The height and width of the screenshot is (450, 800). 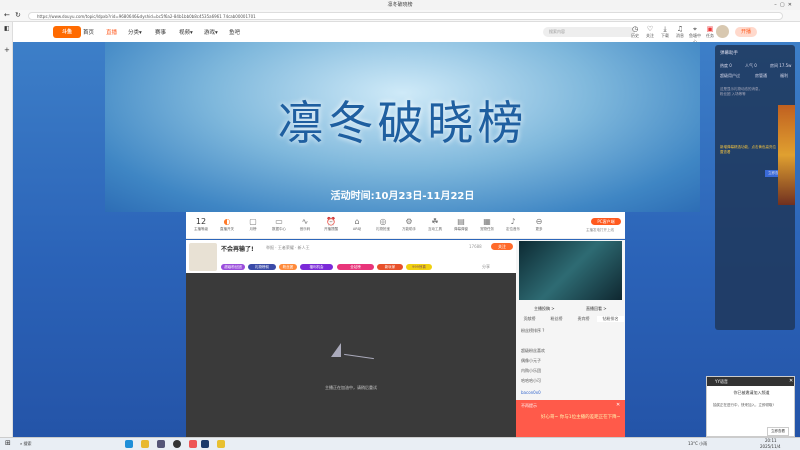 I want to click on message-button: ♫ 消息, so click(x=680, y=32).